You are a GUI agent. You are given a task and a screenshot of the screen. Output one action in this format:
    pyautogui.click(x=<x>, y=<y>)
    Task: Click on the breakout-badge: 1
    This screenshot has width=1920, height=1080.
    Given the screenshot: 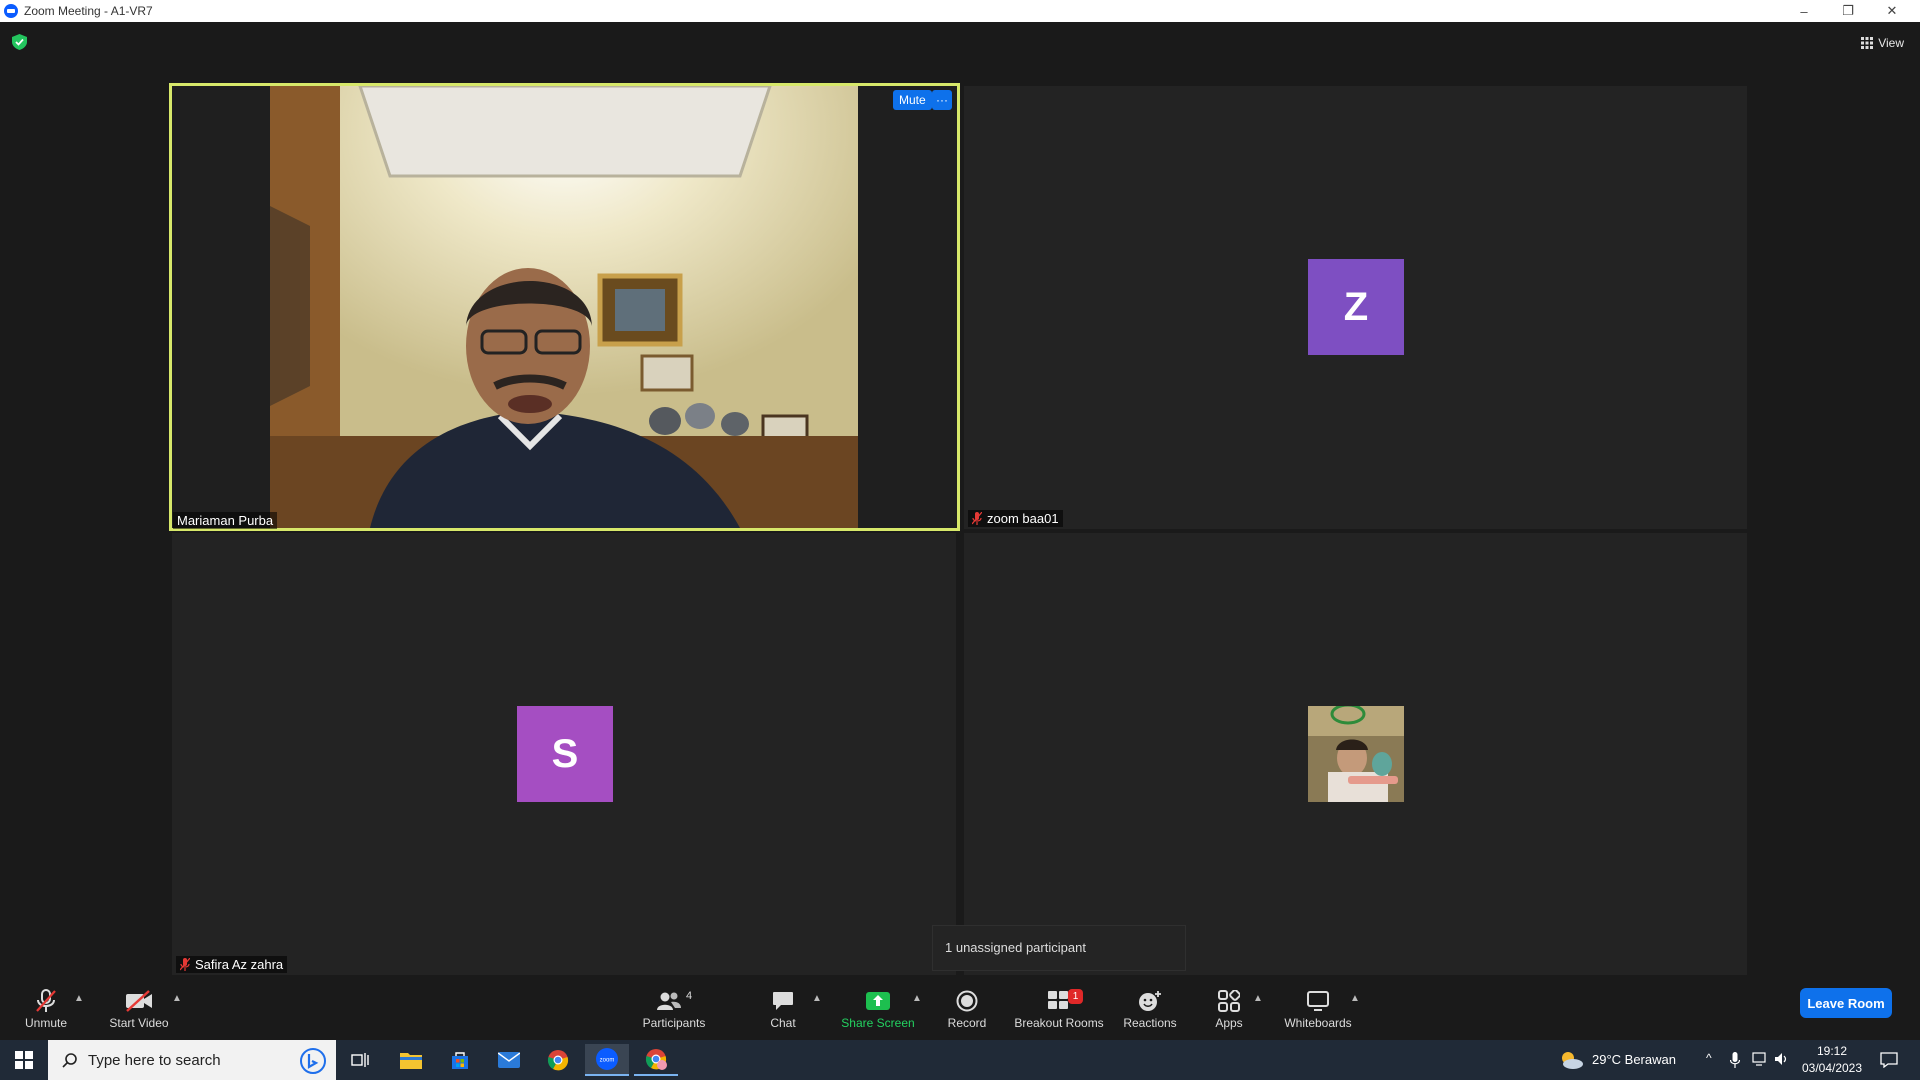 What is the action you would take?
    pyautogui.click(x=1075, y=996)
    